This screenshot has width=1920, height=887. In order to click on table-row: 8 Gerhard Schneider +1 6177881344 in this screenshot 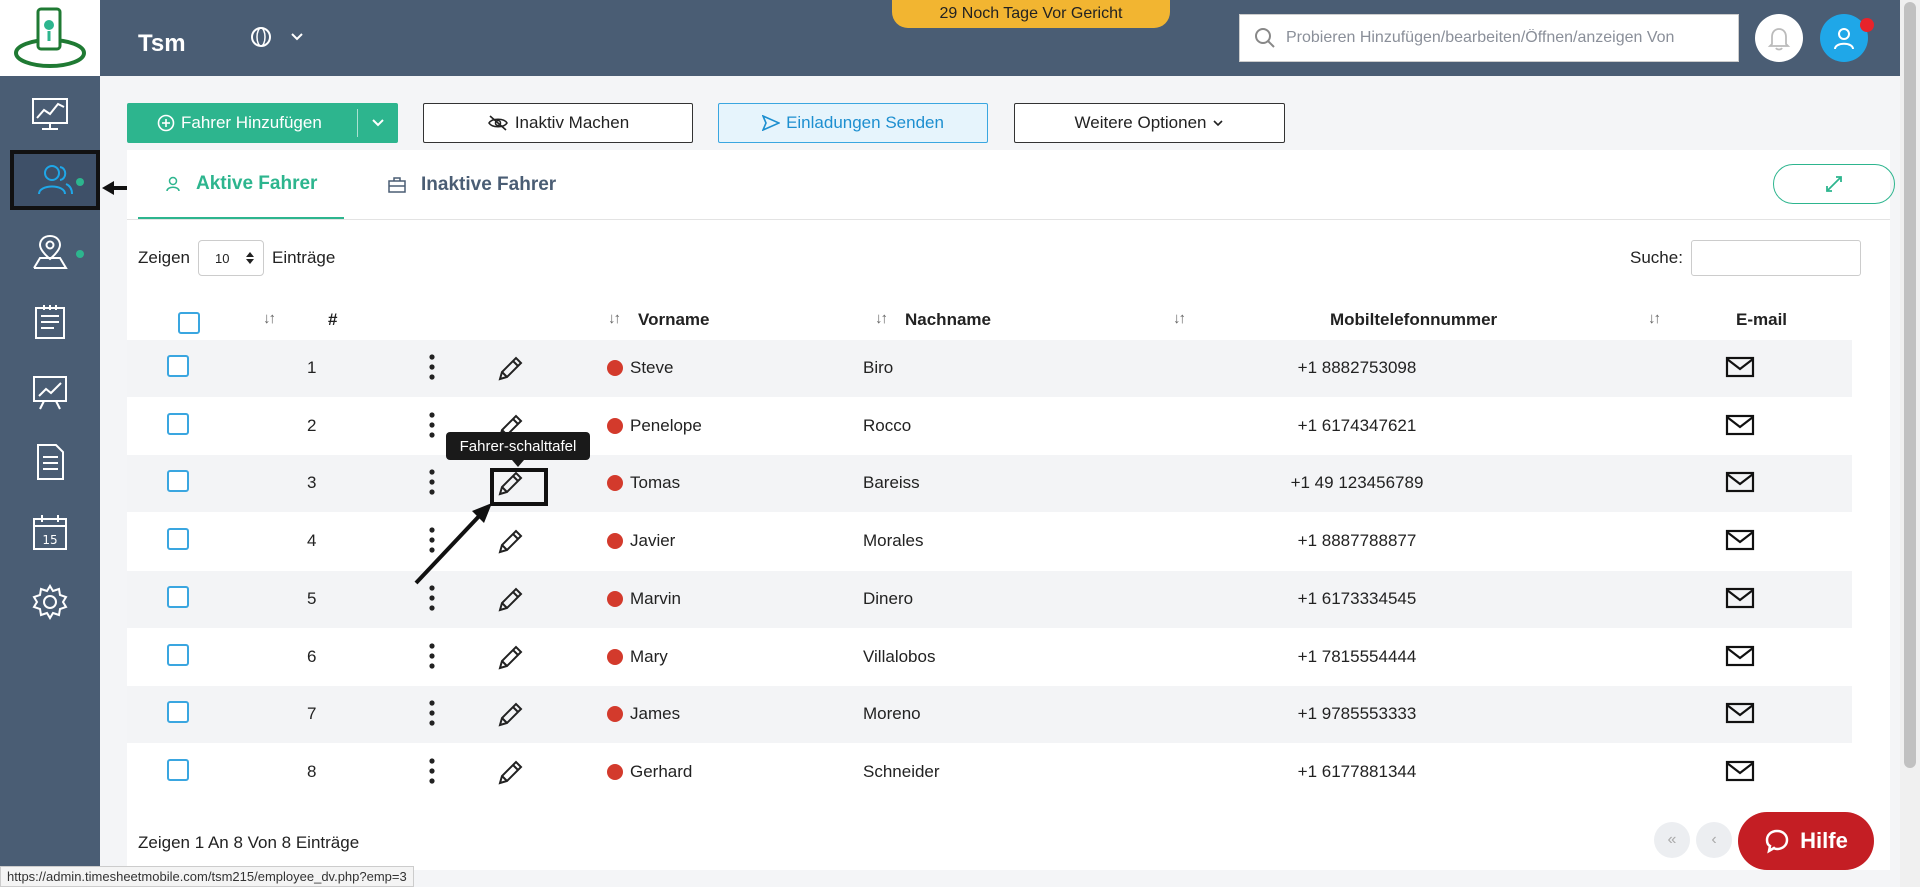, I will do `click(989, 772)`.